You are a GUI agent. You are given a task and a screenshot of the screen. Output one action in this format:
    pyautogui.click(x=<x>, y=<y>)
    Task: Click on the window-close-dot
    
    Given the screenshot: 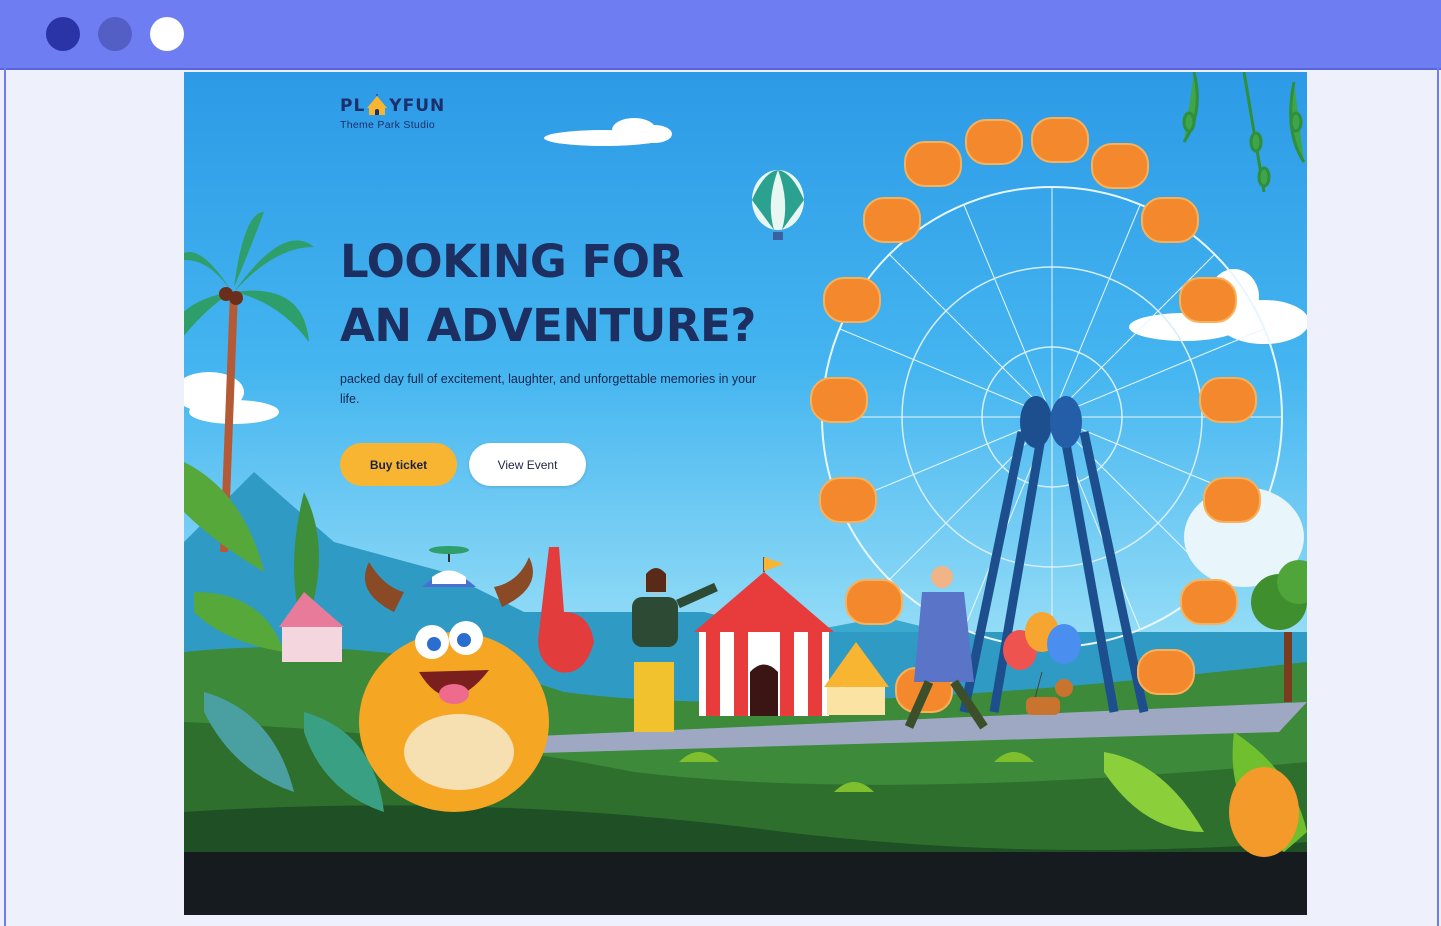 What is the action you would take?
    pyautogui.click(x=63, y=34)
    